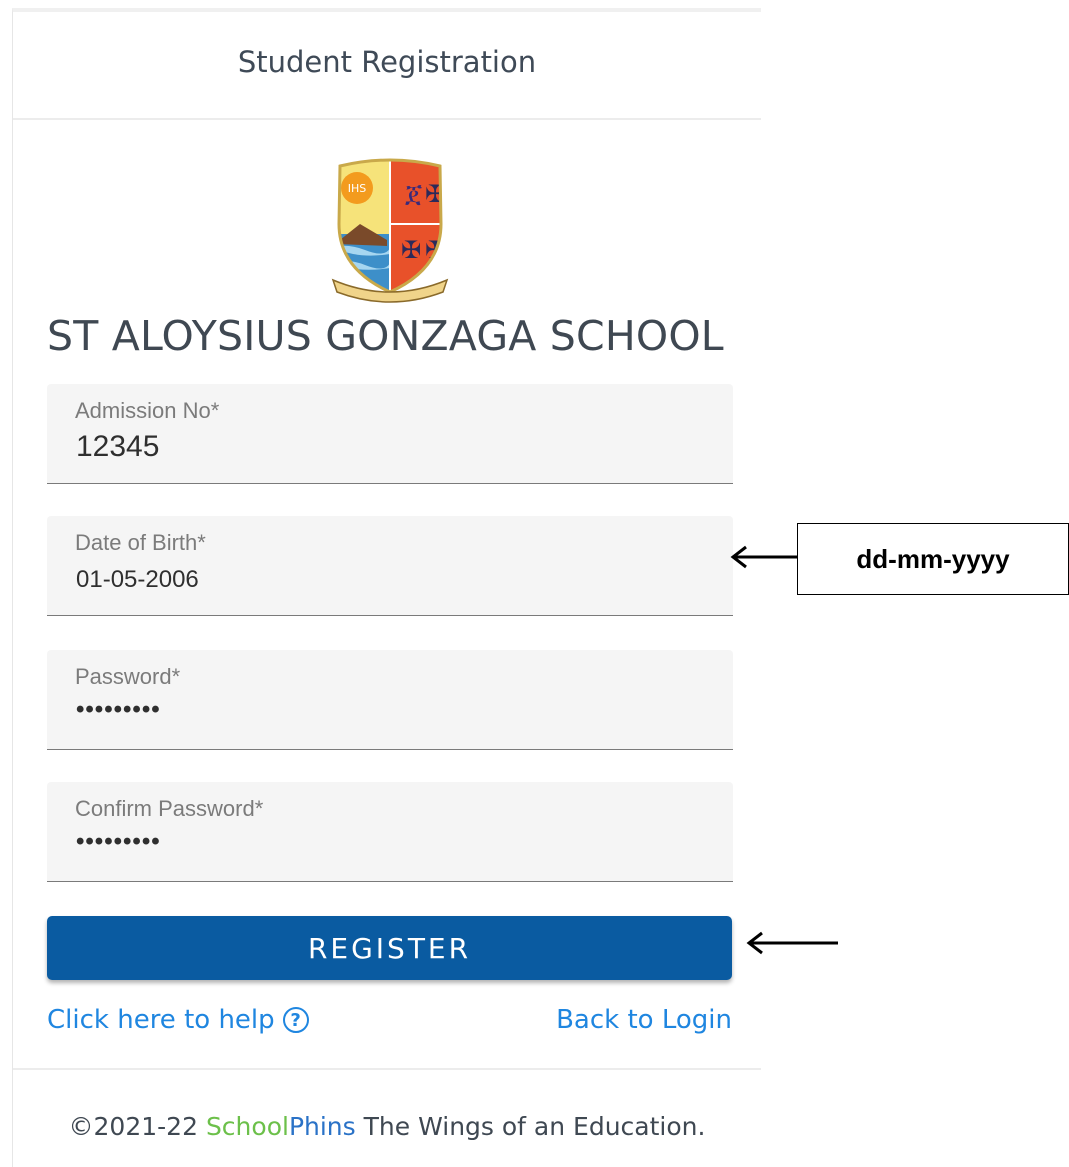 This screenshot has width=1069, height=1167. Describe the element at coordinates (247, 1126) in the screenshot. I see `brand-school: School` at that location.